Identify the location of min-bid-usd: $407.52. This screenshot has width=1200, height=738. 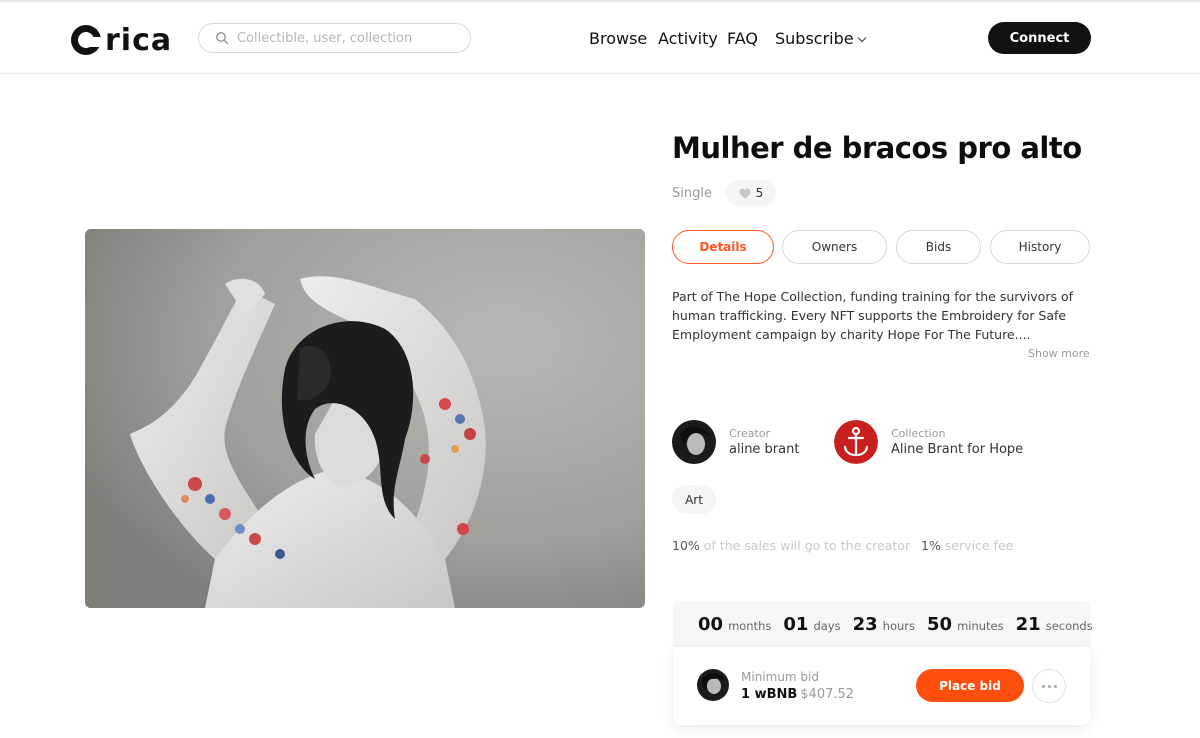
(827, 694).